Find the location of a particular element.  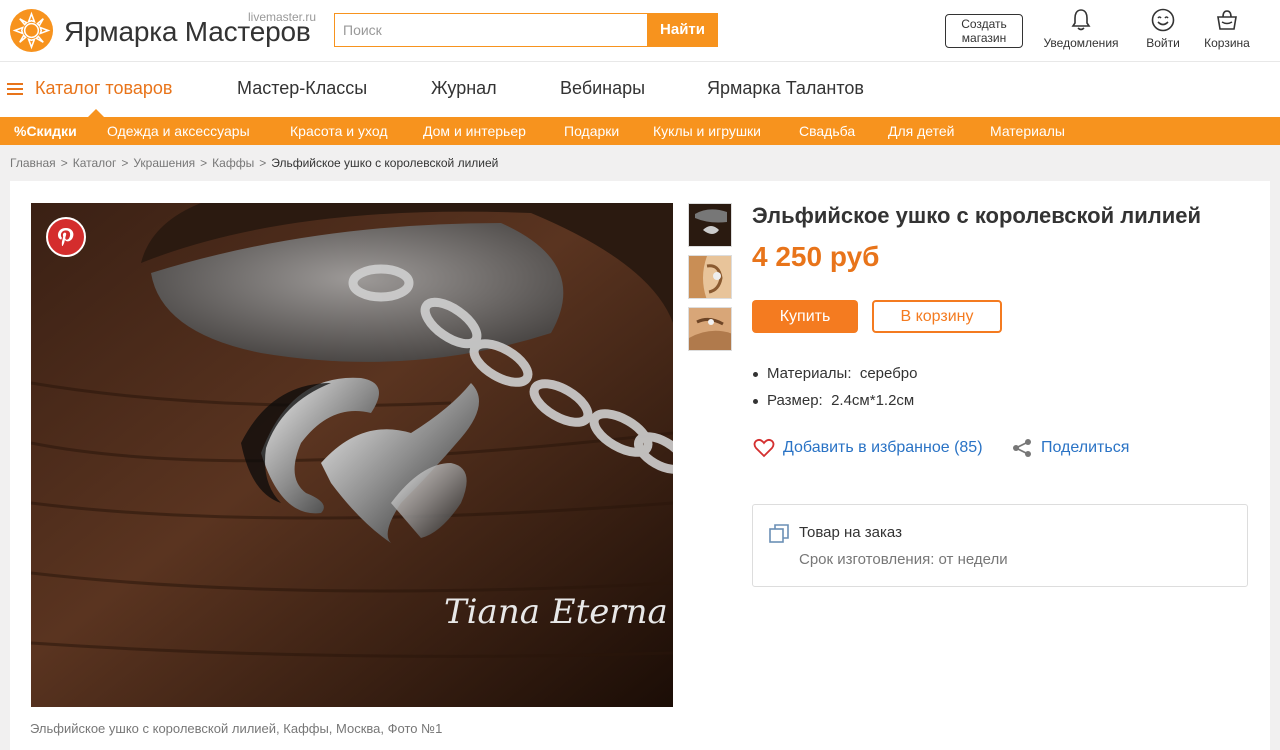

thumbnail-1-image is located at coordinates (710, 225).